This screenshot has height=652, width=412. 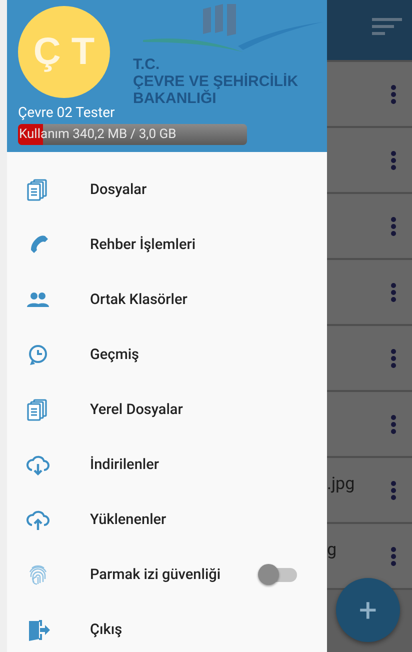 I want to click on menu-label: Geçmiş, so click(x=115, y=354).